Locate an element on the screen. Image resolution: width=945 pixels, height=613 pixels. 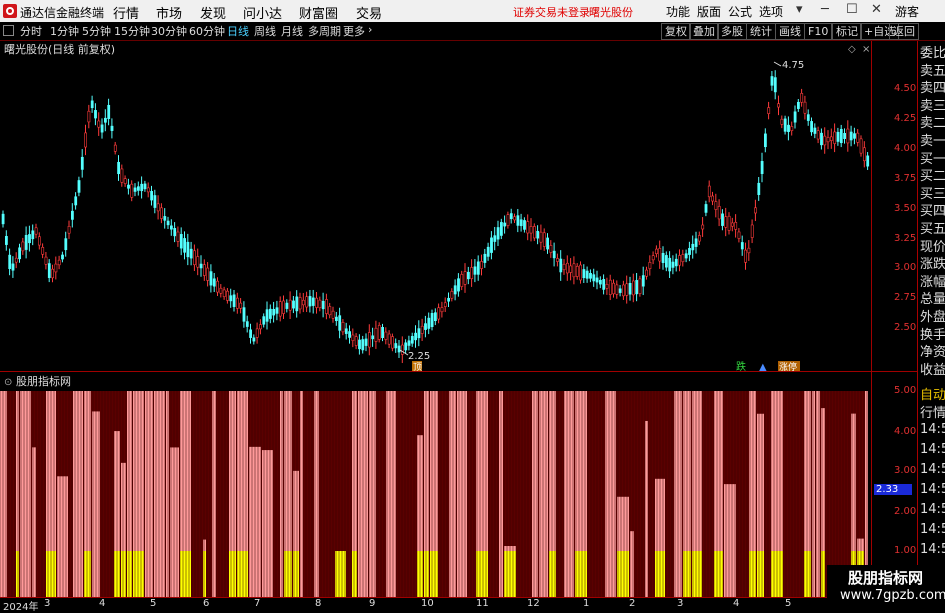
menu-item-trade: 交易 is located at coordinates (369, 12).